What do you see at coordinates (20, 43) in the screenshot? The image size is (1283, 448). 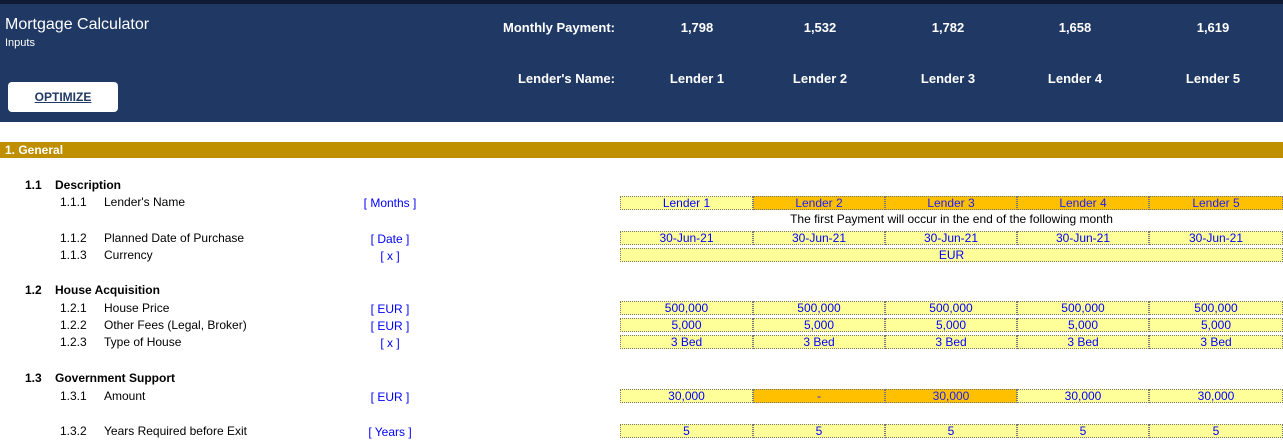 I see `app-subtitle: Inputs` at bounding box center [20, 43].